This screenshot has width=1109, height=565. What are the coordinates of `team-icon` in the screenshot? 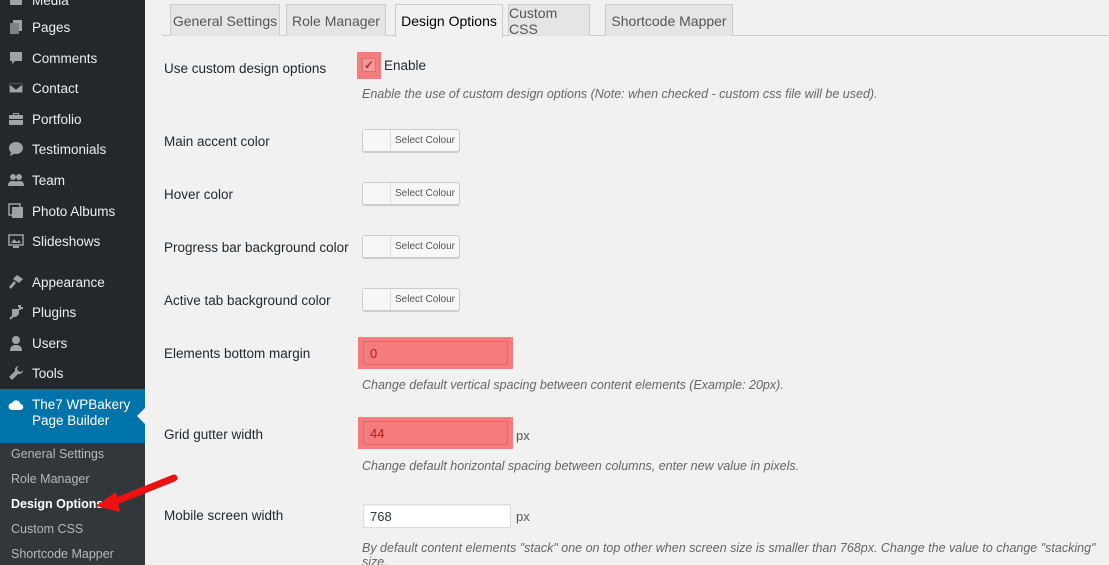 It's located at (16, 180).